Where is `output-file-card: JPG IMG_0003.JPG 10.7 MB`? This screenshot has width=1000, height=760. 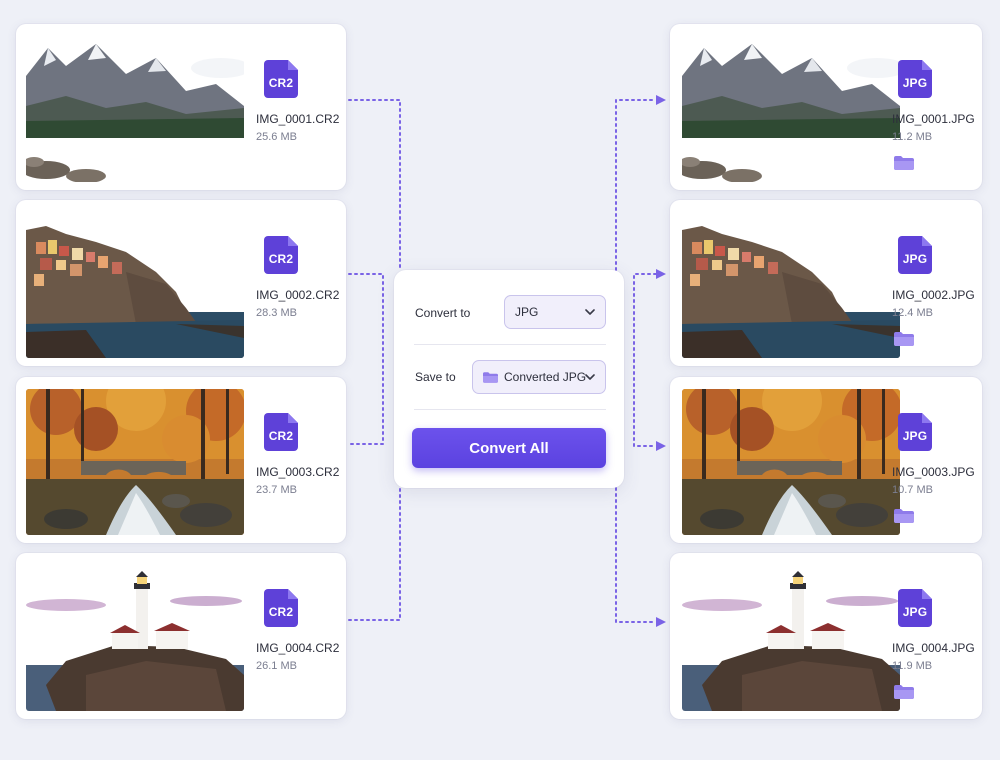
output-file-card: JPG IMG_0003.JPG 10.7 MB is located at coordinates (826, 460).